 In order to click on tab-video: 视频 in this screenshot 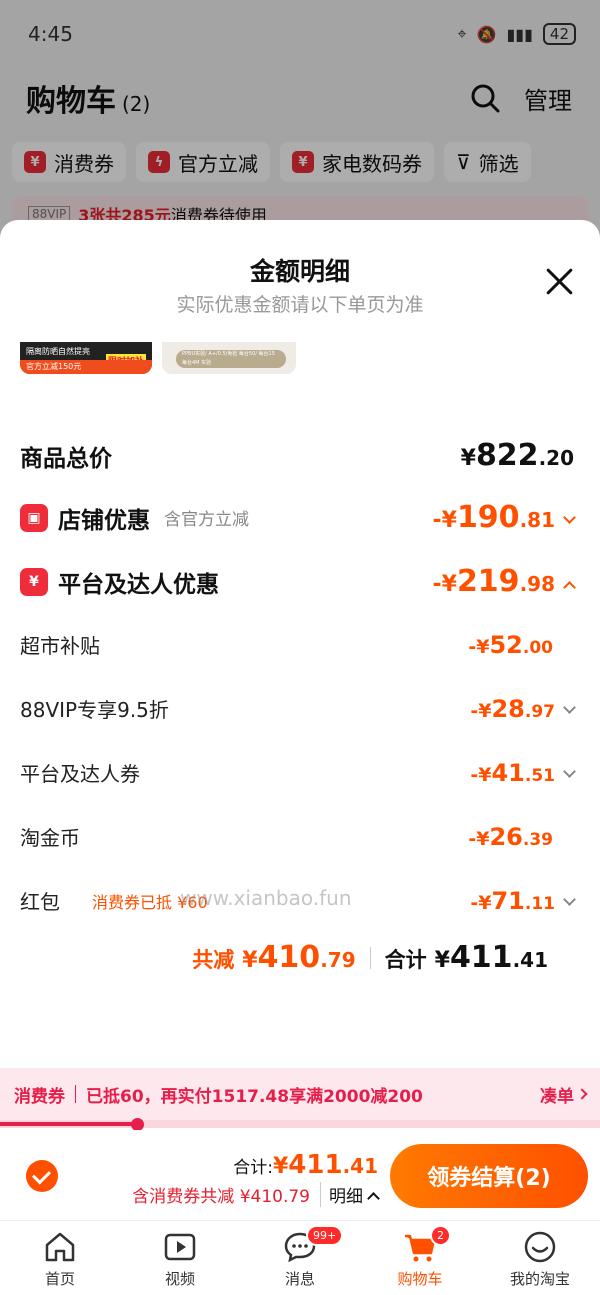, I will do `click(180, 1258)`.